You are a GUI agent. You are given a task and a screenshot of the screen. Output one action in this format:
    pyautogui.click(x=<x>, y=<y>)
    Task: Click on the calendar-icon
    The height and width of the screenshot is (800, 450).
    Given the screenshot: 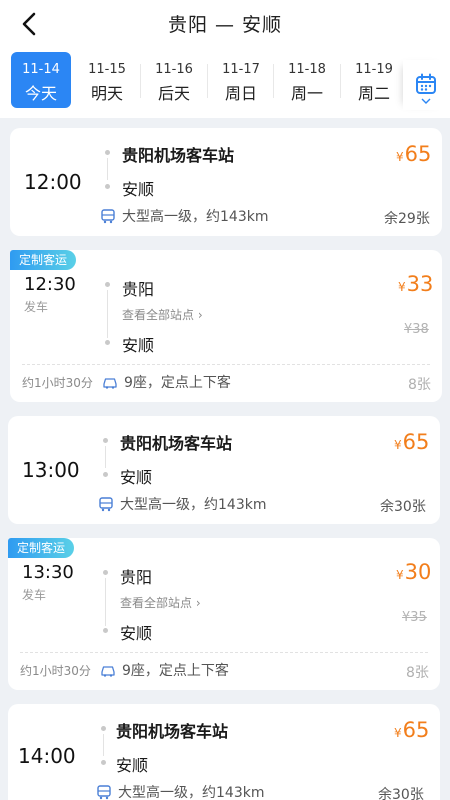 What is the action you would take?
    pyautogui.click(x=426, y=83)
    